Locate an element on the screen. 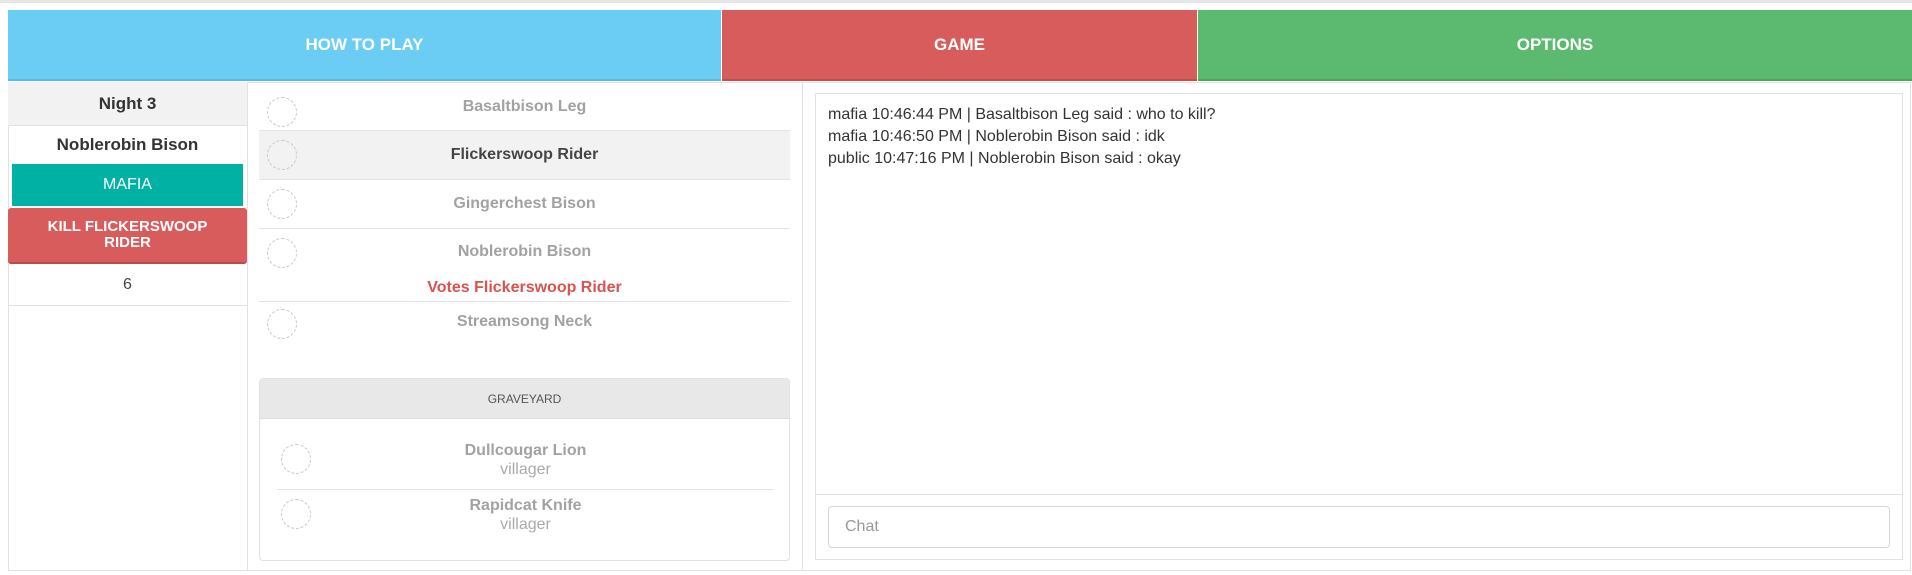 The height and width of the screenshot is (575, 1912). graveyard-name: Dullcougar Lion is located at coordinates (525, 450).